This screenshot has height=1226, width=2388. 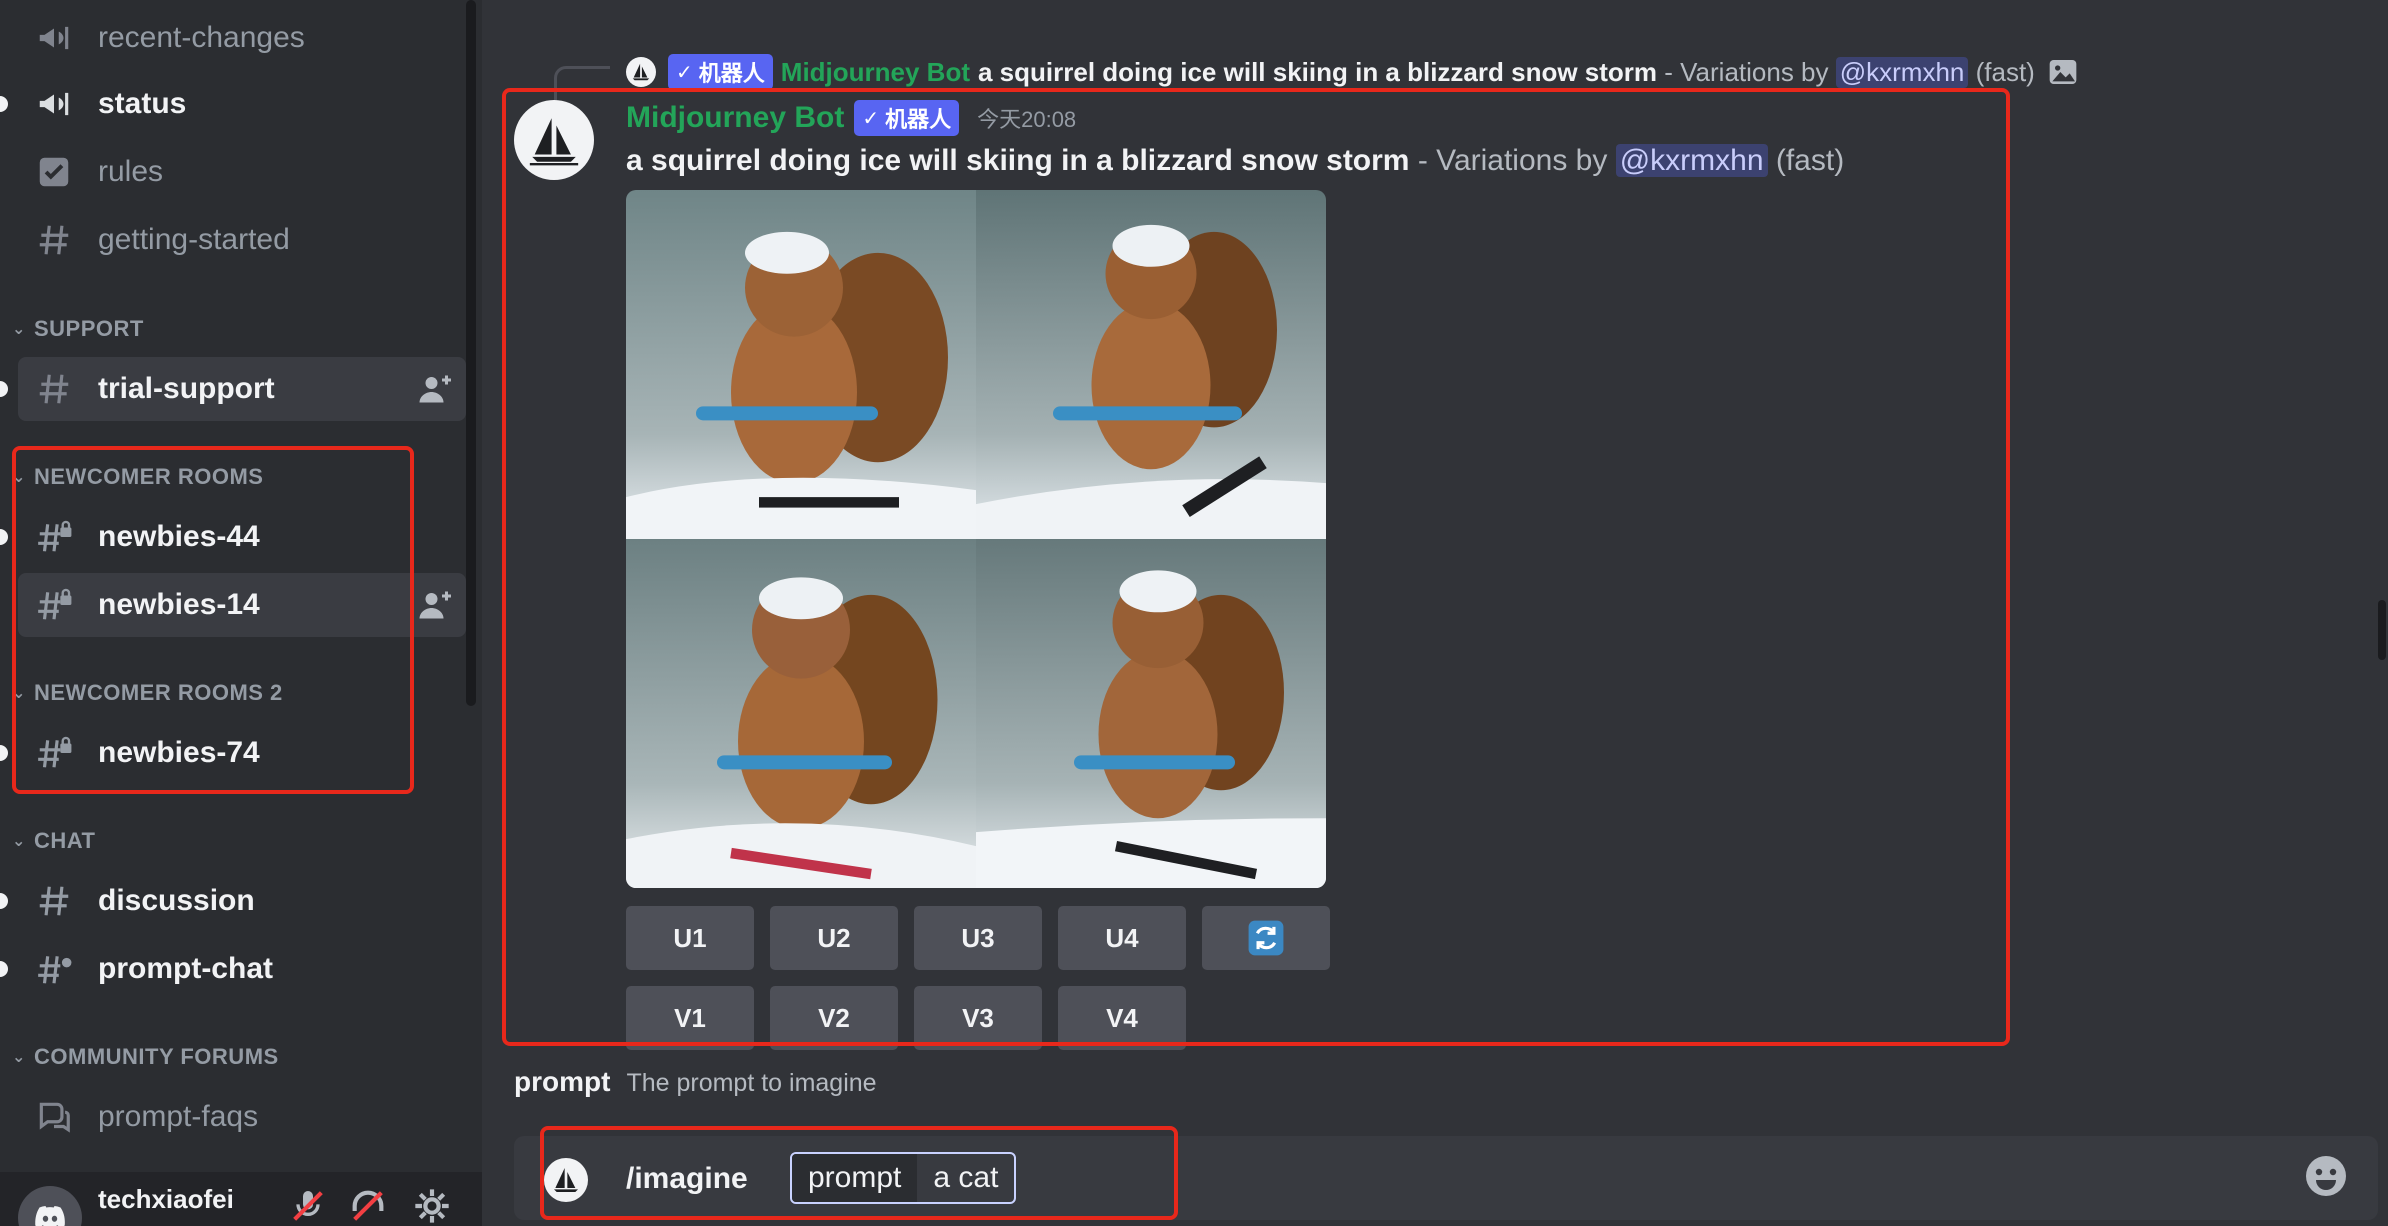 I want to click on channel-prompt-faqs: prompt-faqs, so click(x=242, y=1117).